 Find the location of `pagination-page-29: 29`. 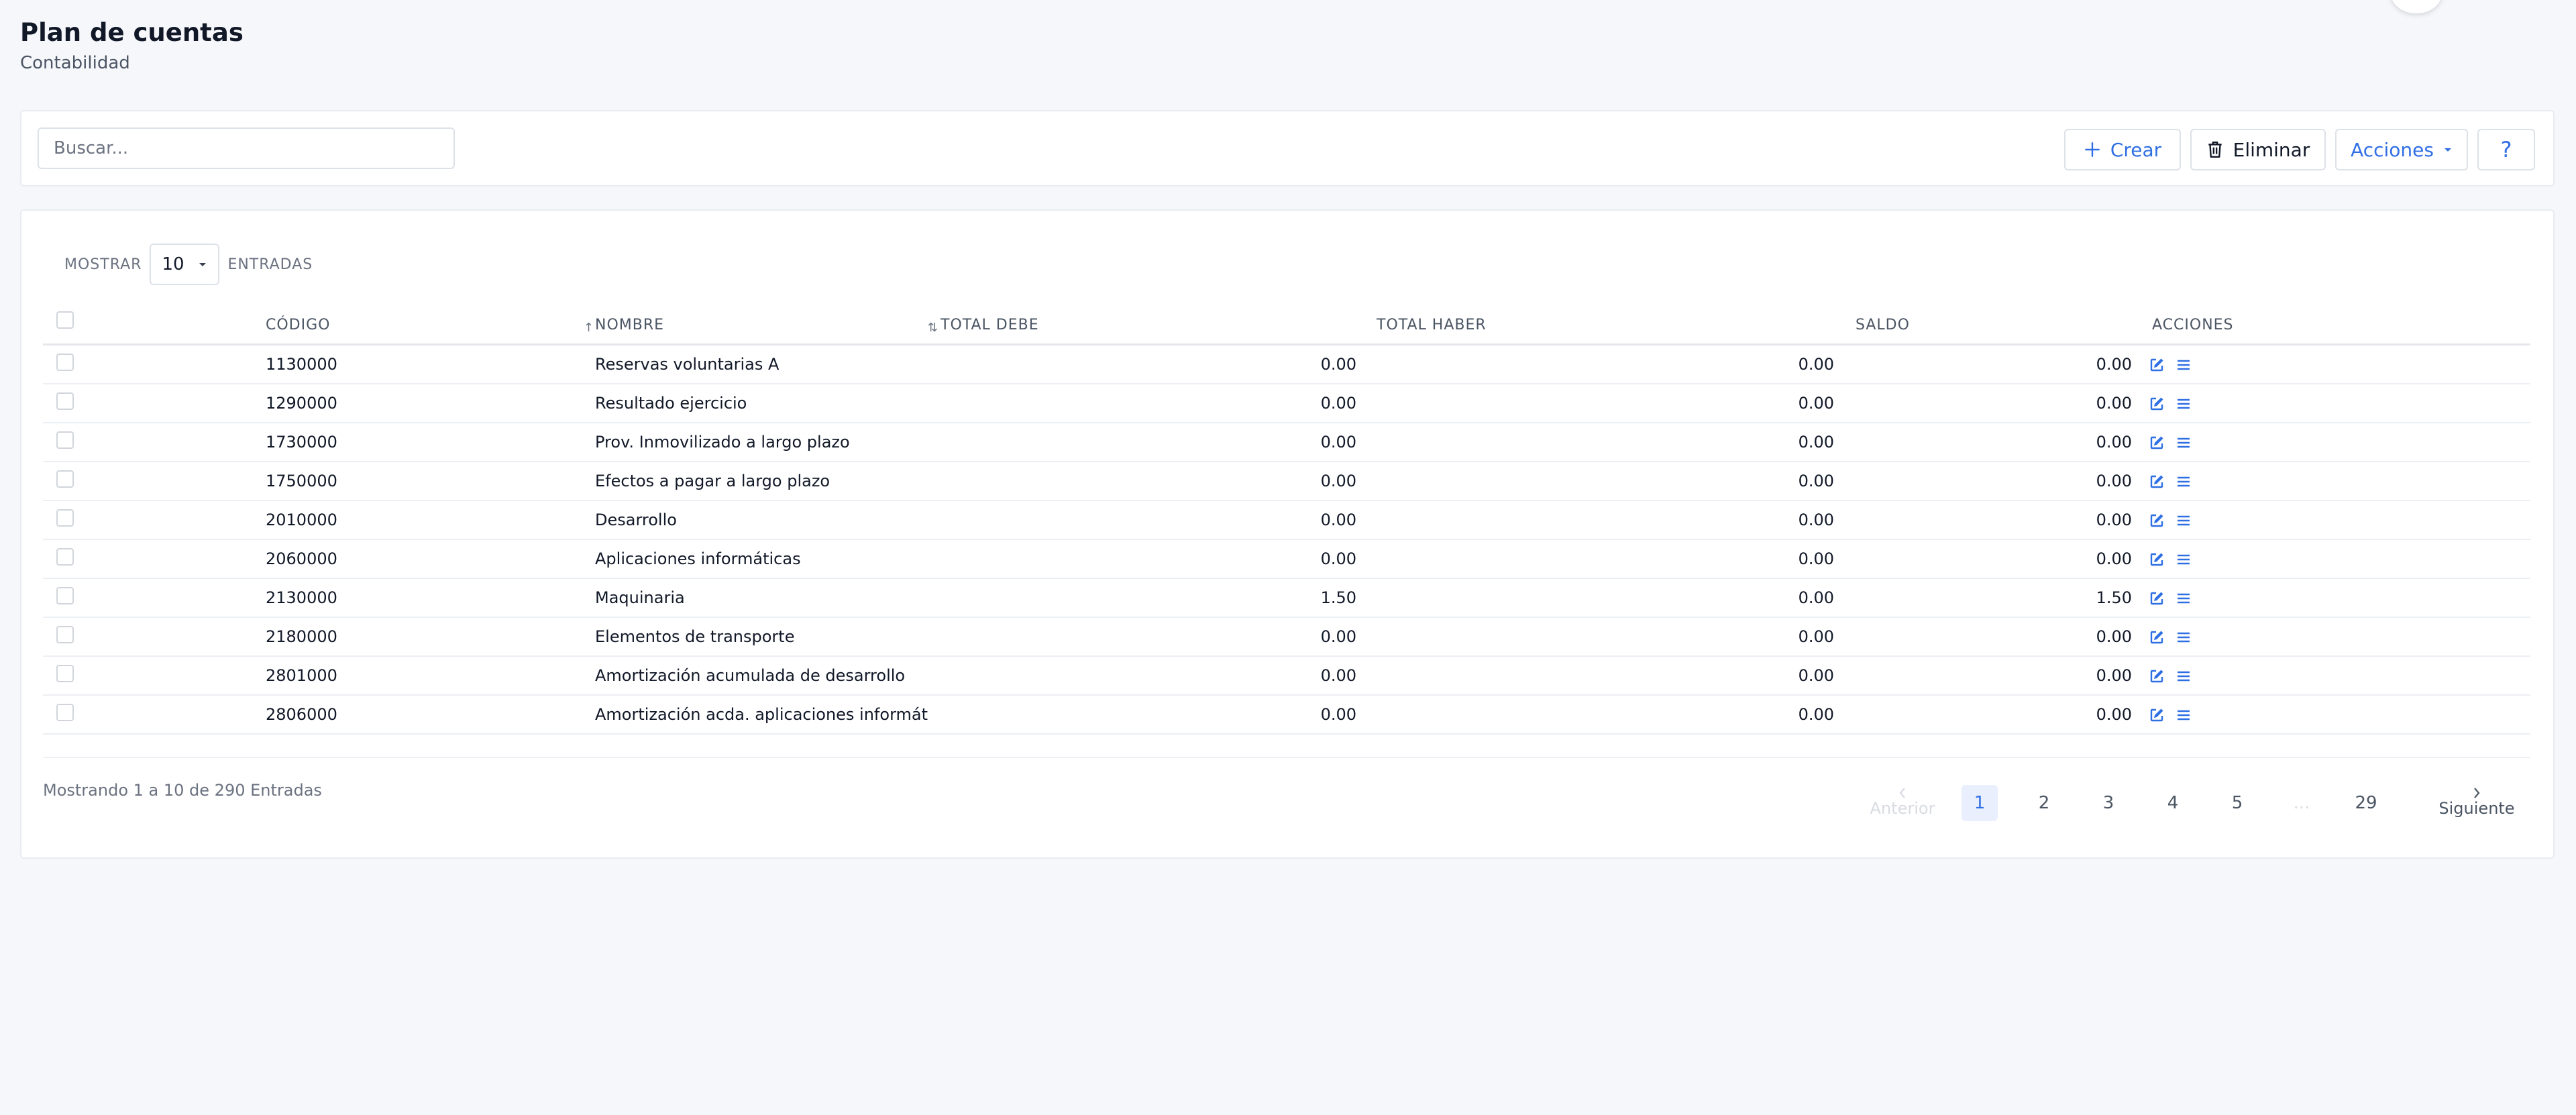

pagination-page-29: 29 is located at coordinates (2366, 803).